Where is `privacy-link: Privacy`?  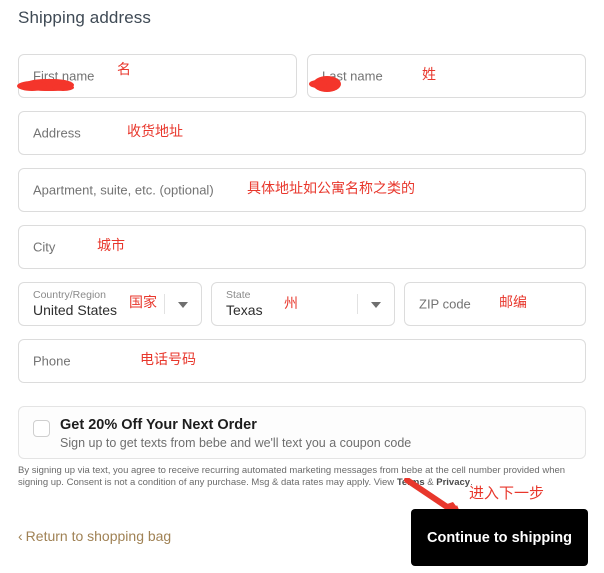
privacy-link: Privacy is located at coordinates (453, 482).